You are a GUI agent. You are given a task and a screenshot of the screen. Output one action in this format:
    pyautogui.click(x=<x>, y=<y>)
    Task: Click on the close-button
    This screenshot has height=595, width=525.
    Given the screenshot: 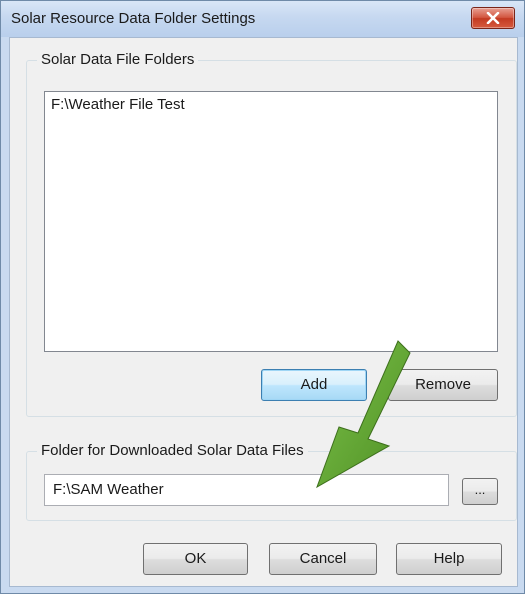 What is the action you would take?
    pyautogui.click(x=493, y=18)
    